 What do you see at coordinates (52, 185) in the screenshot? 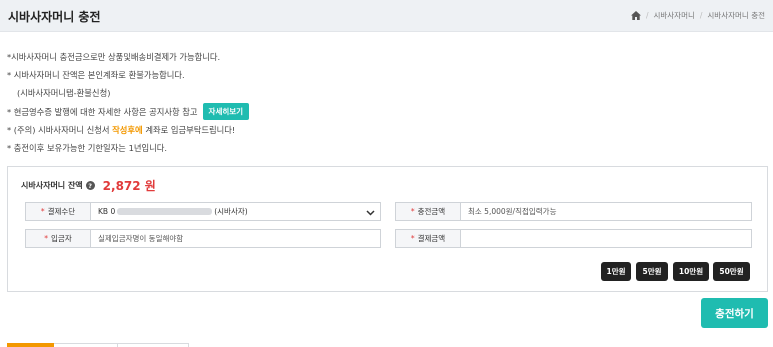
I see `balance-label: 시바사자머니 잔액` at bounding box center [52, 185].